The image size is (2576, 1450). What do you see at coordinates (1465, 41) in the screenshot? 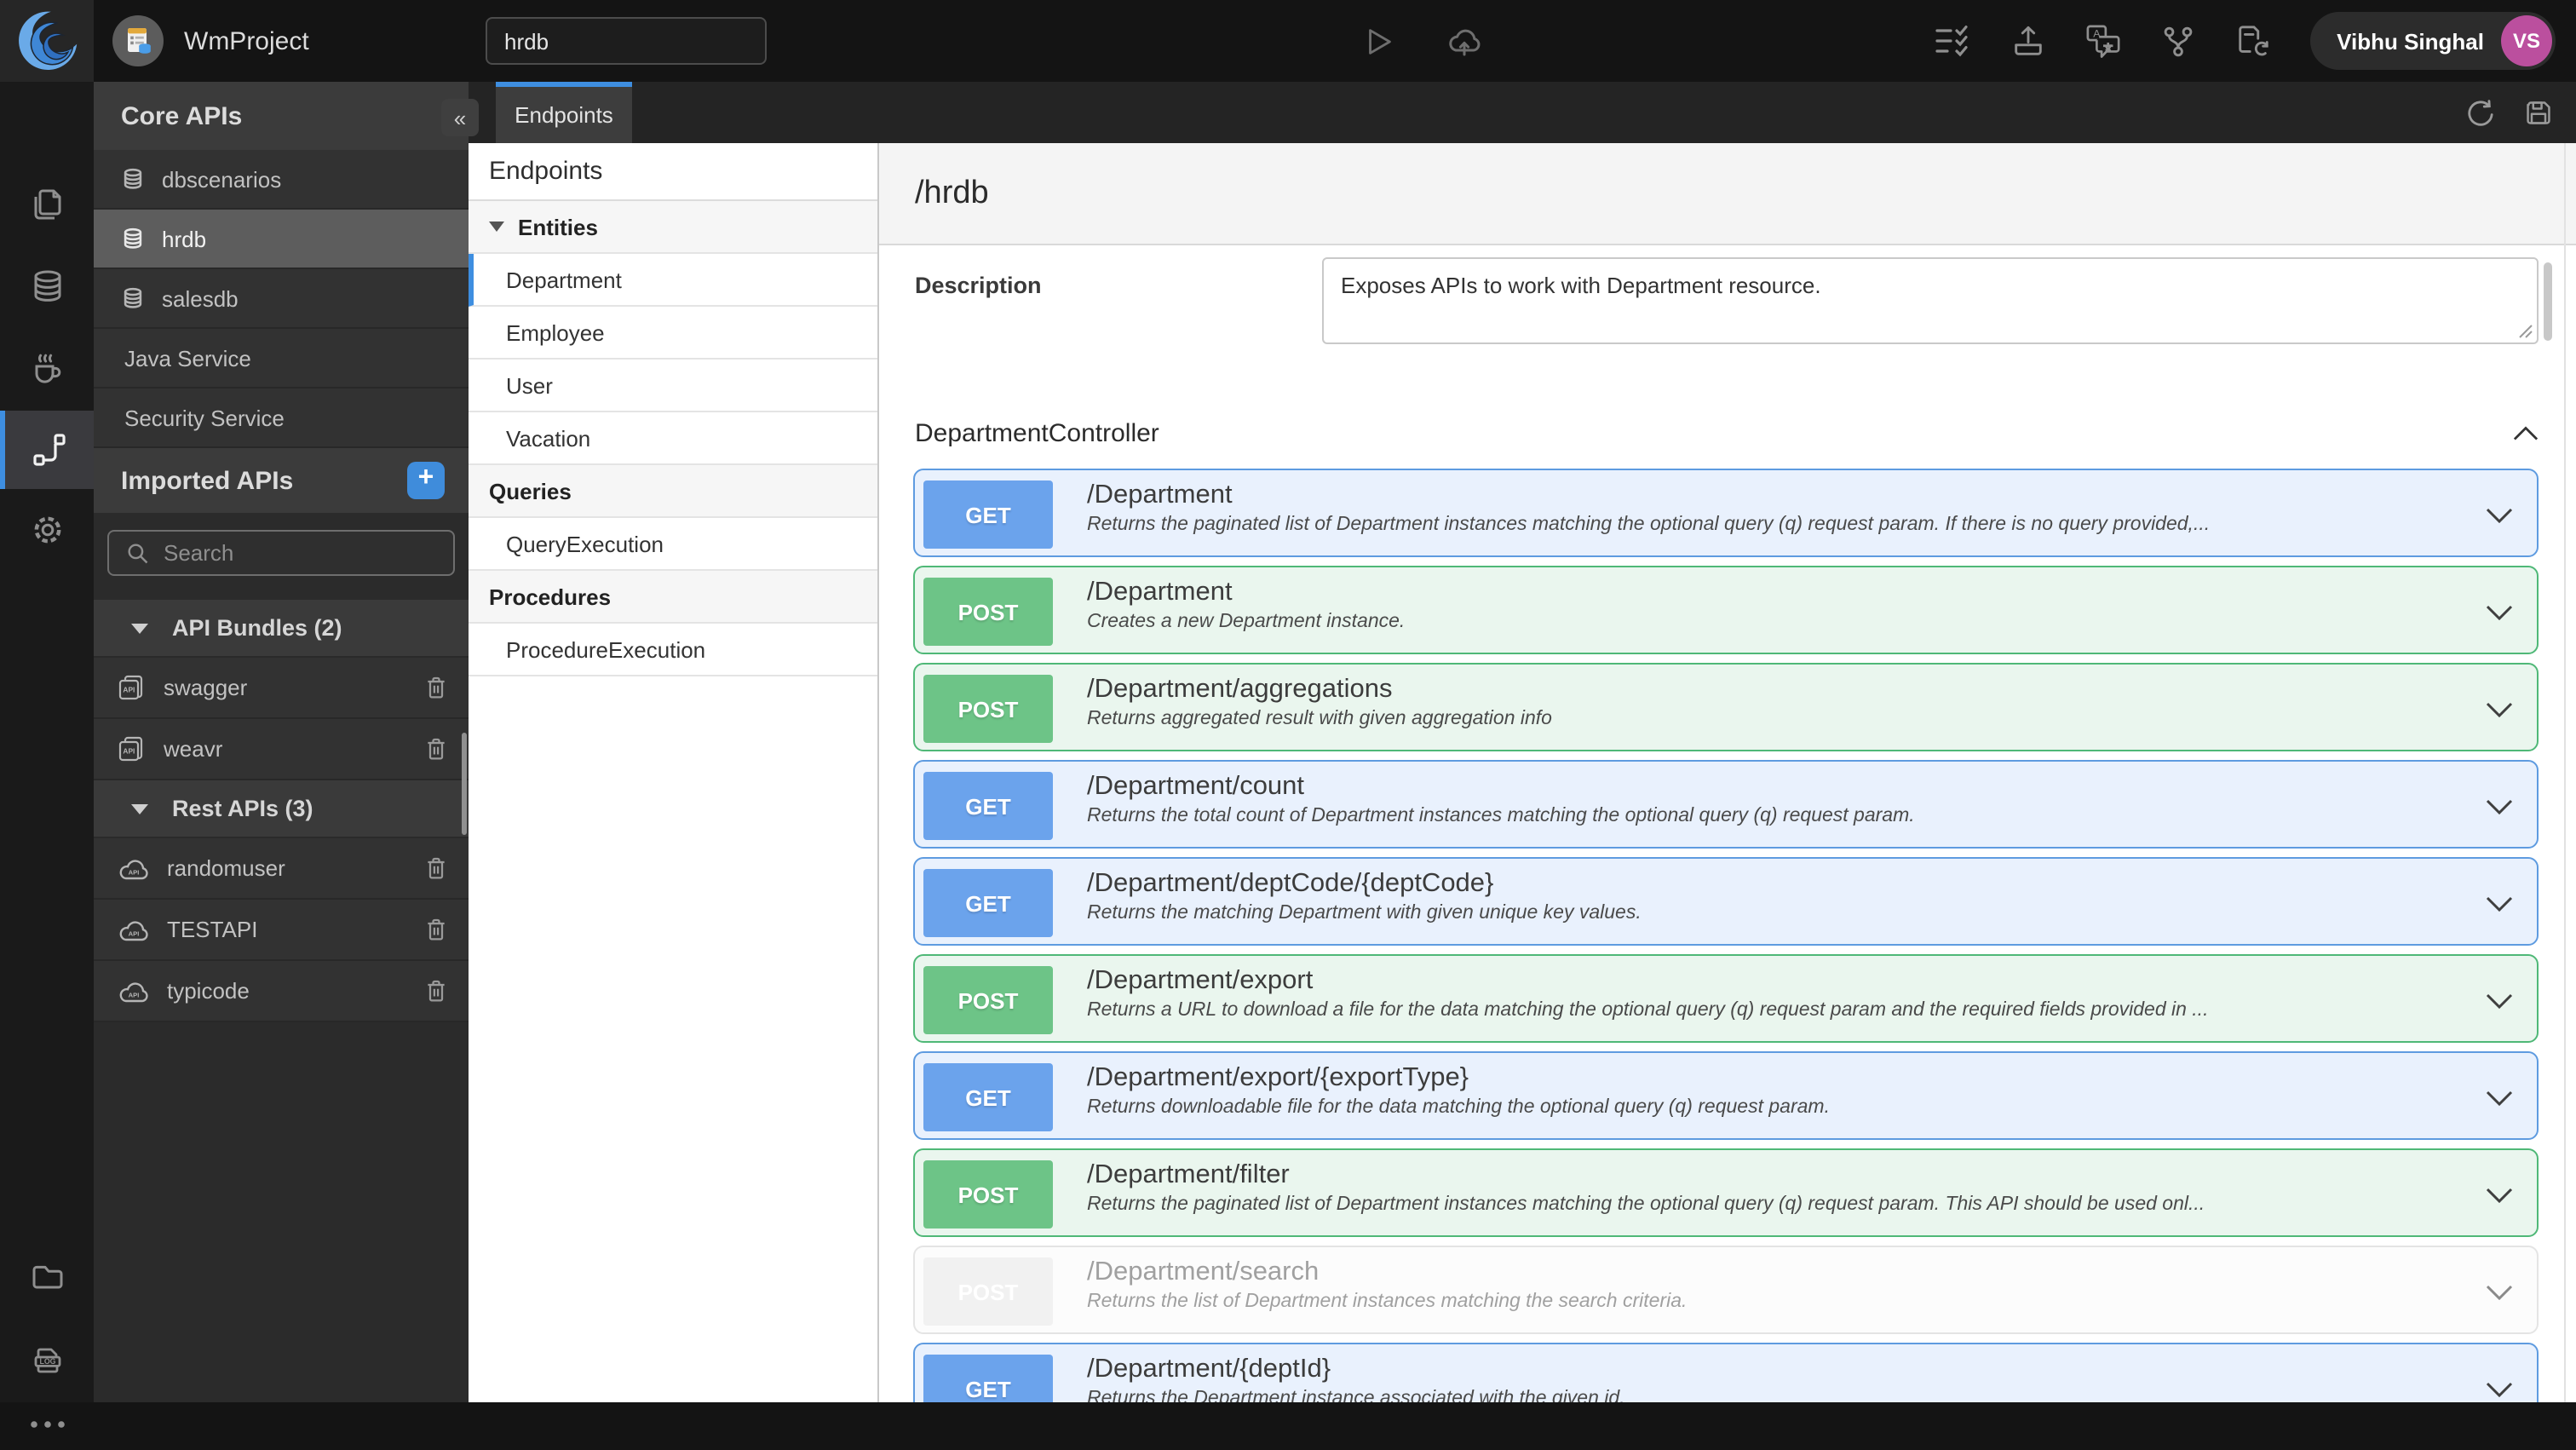
I see `deploy-icon` at bounding box center [1465, 41].